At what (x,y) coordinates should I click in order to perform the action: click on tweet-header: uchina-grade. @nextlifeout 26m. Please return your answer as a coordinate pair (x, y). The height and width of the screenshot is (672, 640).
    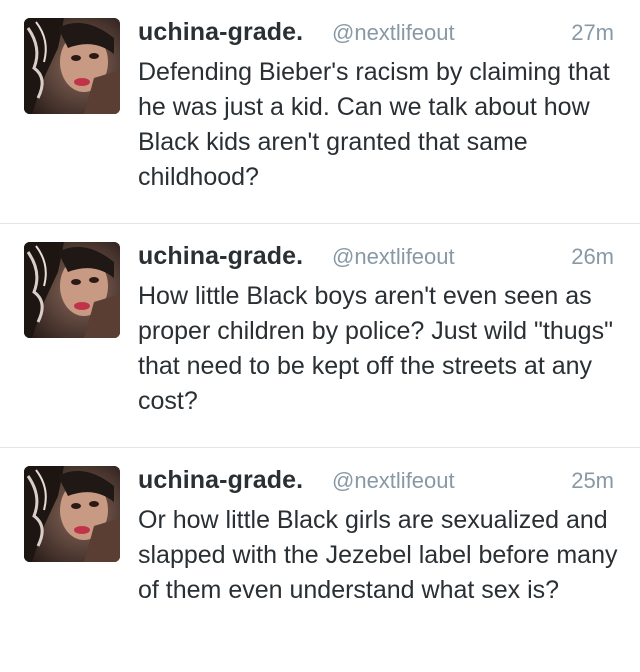
    Looking at the image, I should click on (376, 258).